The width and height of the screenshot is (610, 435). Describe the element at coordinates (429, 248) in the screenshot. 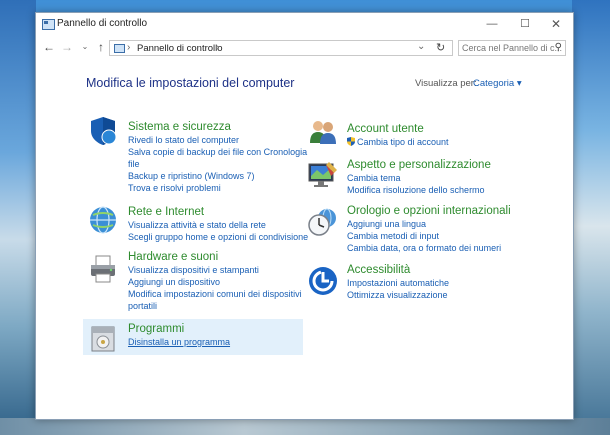

I see `link-data-ora-formato: Cambia data, ora o formato dei numeri` at that location.